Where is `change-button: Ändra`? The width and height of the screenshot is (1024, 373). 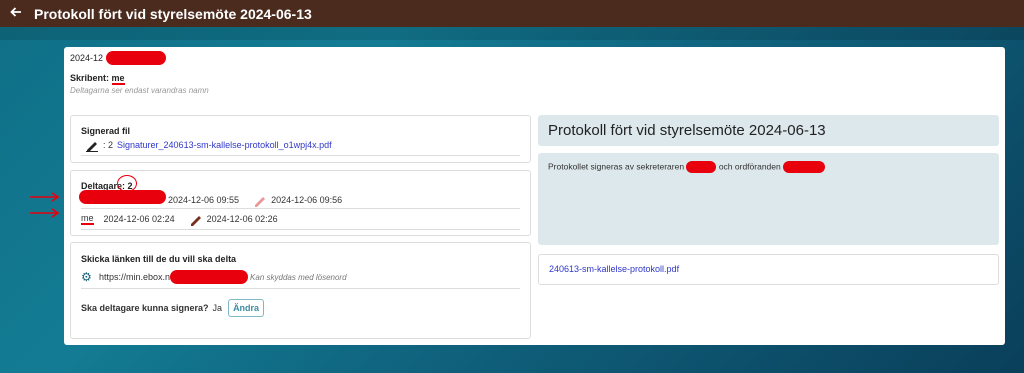
change-button: Ändra is located at coordinates (246, 308).